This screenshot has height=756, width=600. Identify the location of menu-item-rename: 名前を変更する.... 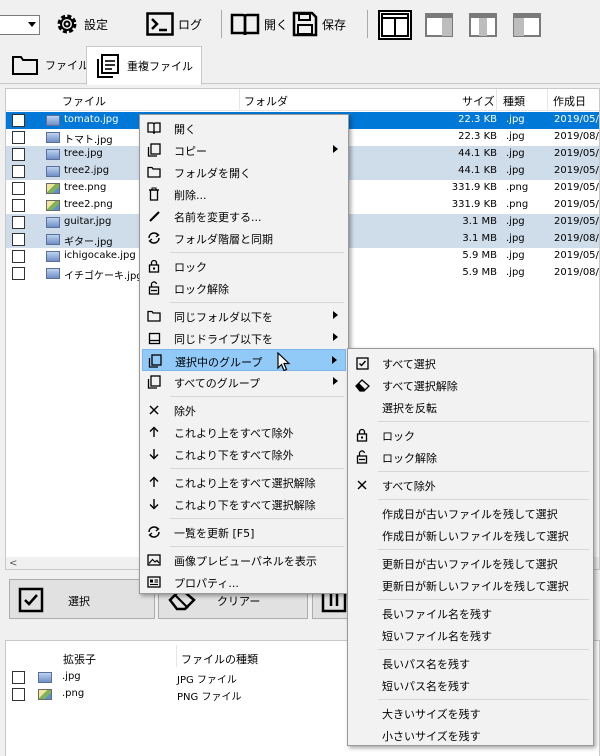
(244, 216).